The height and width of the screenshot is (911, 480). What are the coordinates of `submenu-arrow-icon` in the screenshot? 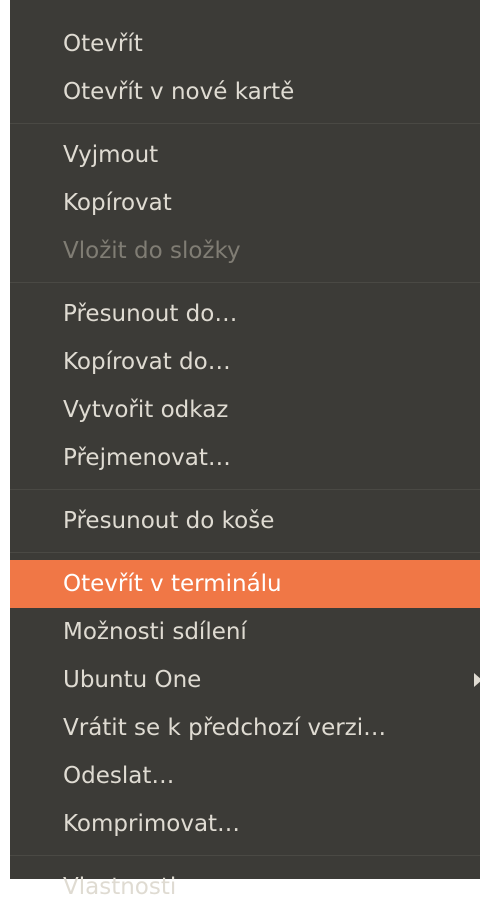 It's located at (477, 680).